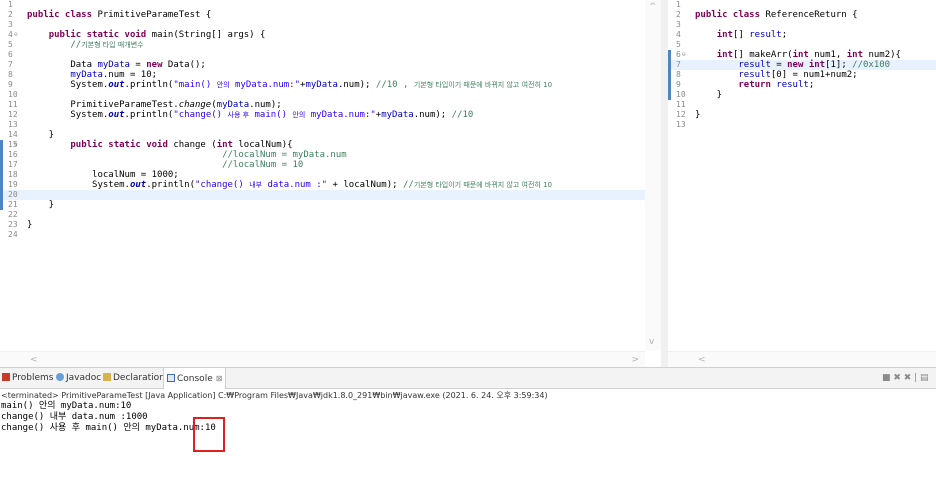 The image size is (936, 477). I want to click on code-line: 4 int[] result;, so click(802, 35).